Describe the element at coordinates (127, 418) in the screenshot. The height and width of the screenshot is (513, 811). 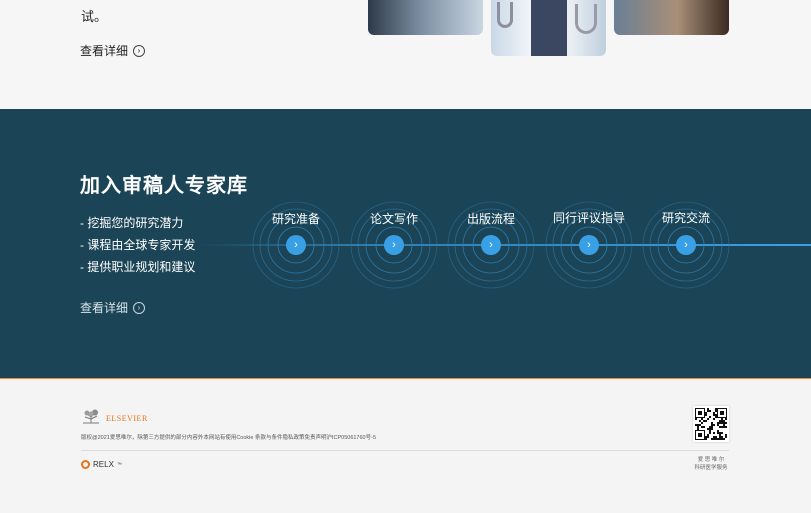
I see `elsevier-wordmark: ELSEVIER` at that location.